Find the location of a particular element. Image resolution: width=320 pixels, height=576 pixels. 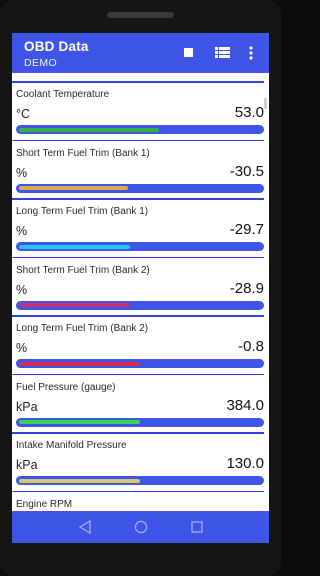

pid-card: Short Term Fuel Trim (Bank 2)% -28.9 is located at coordinates (138, 285).